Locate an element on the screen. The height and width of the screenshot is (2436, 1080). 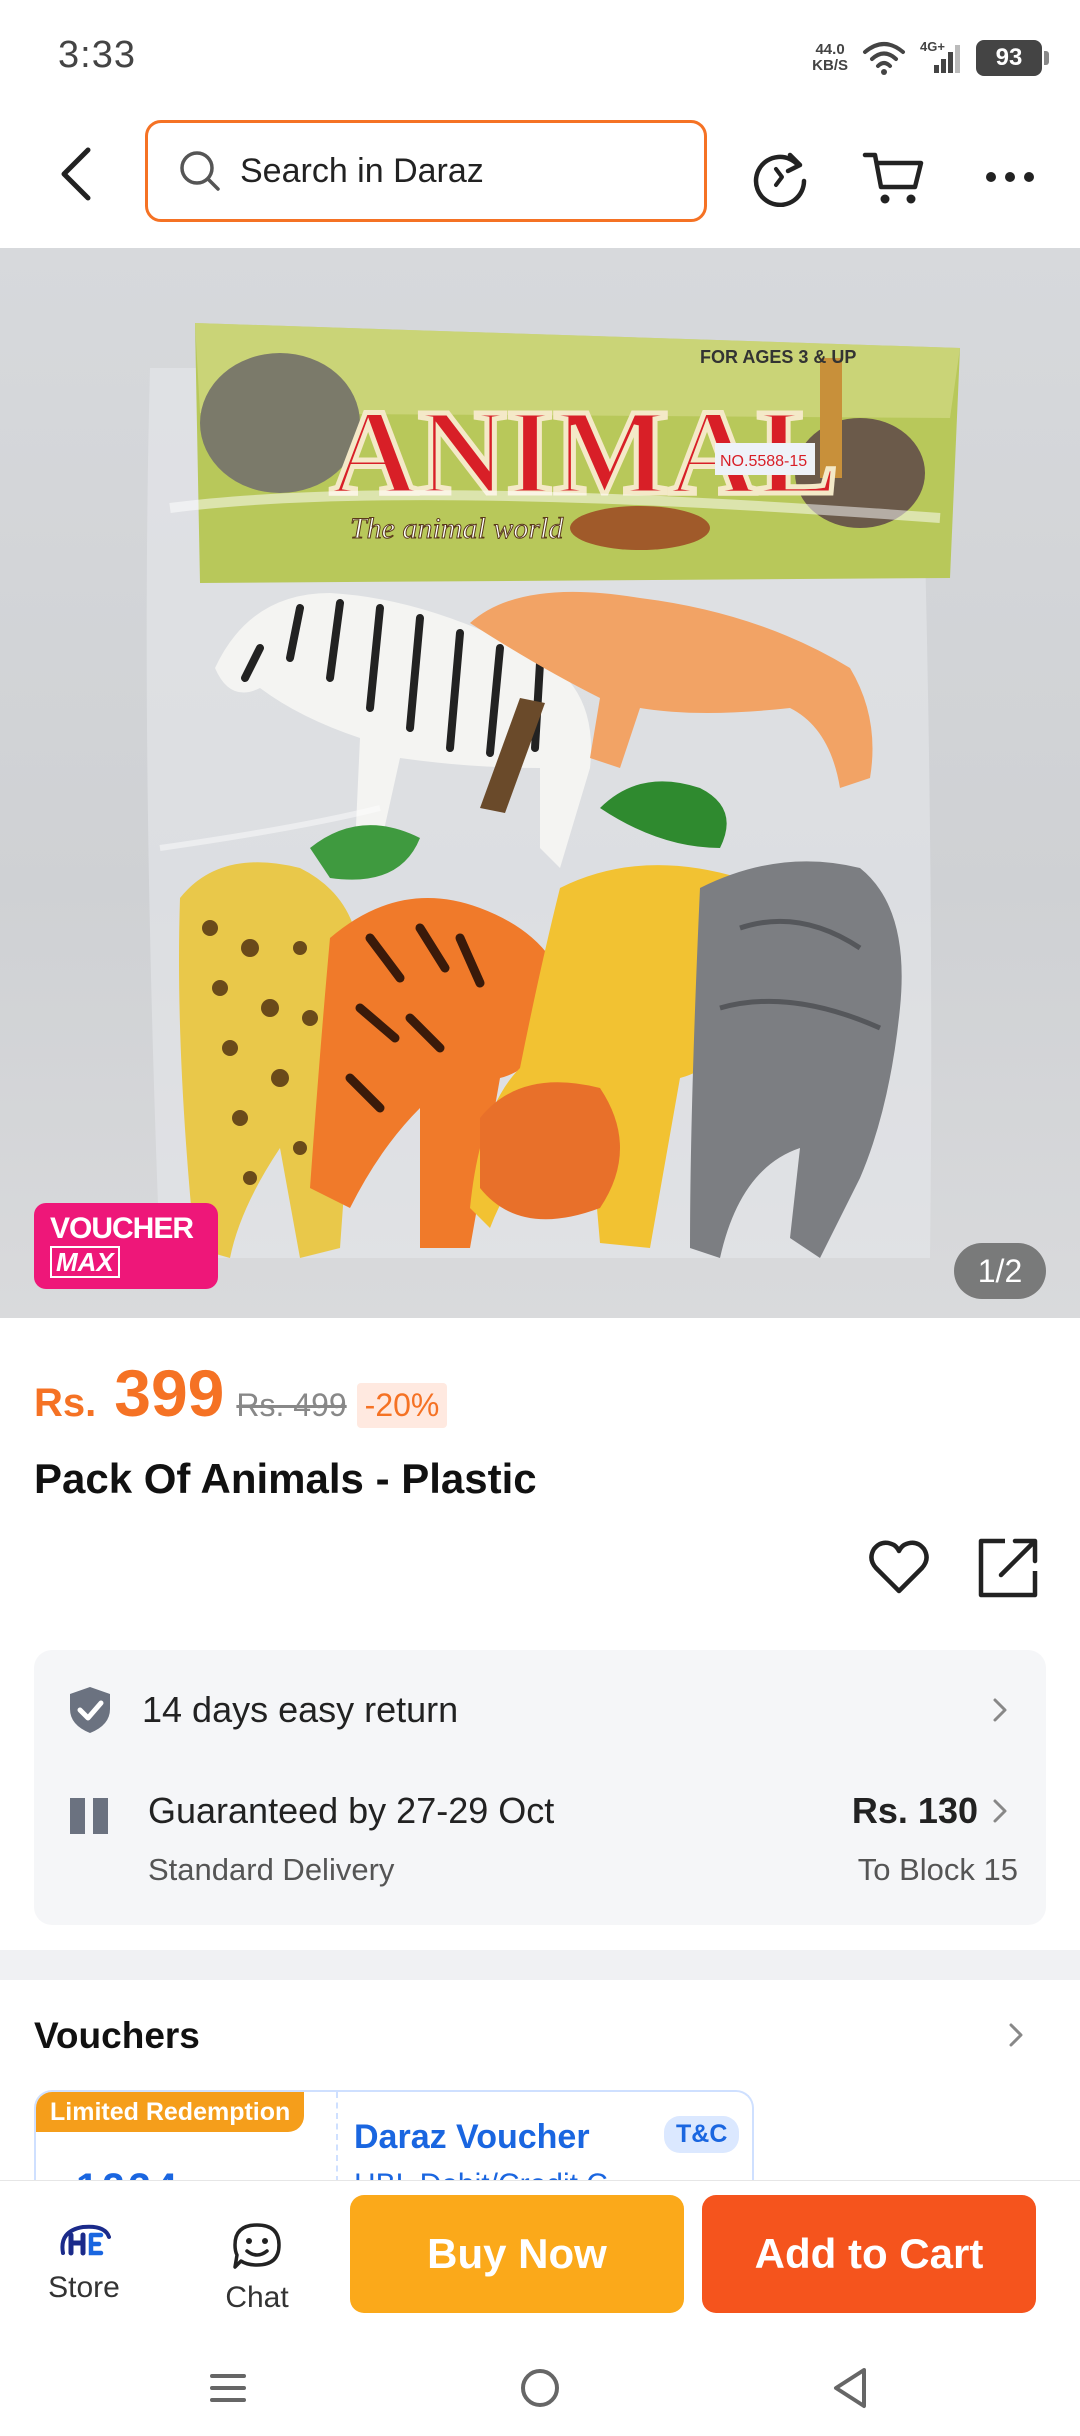
search-bar is located at coordinates (426, 171).